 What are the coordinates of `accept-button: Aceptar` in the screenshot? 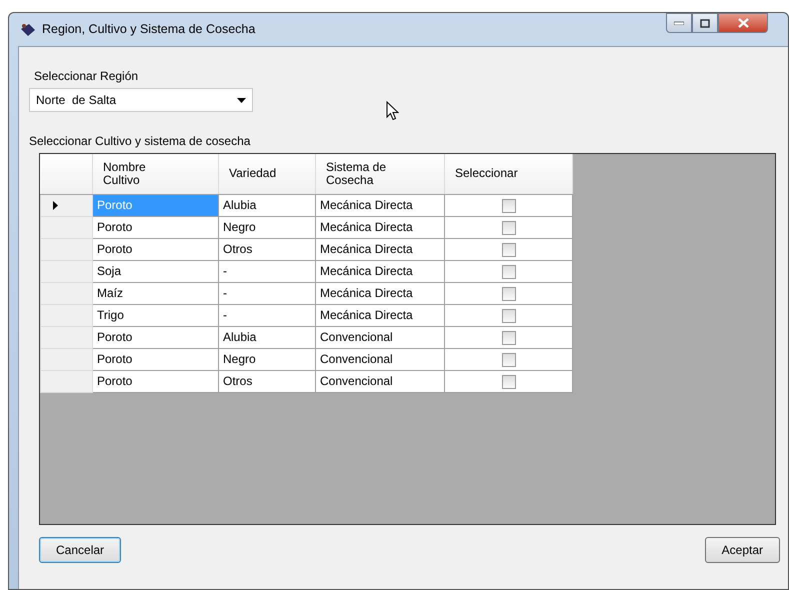 It's located at (742, 550).